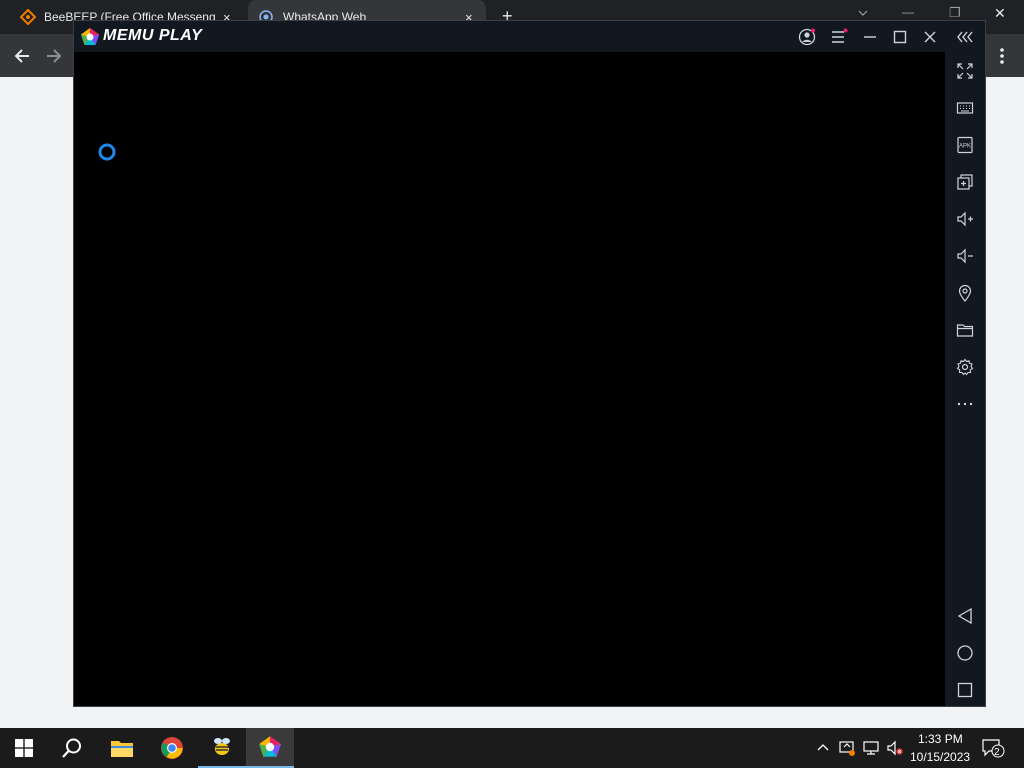 This screenshot has width=1024, height=768. What do you see at coordinates (955, 13) in the screenshot?
I see `window-restore-button: ❐` at bounding box center [955, 13].